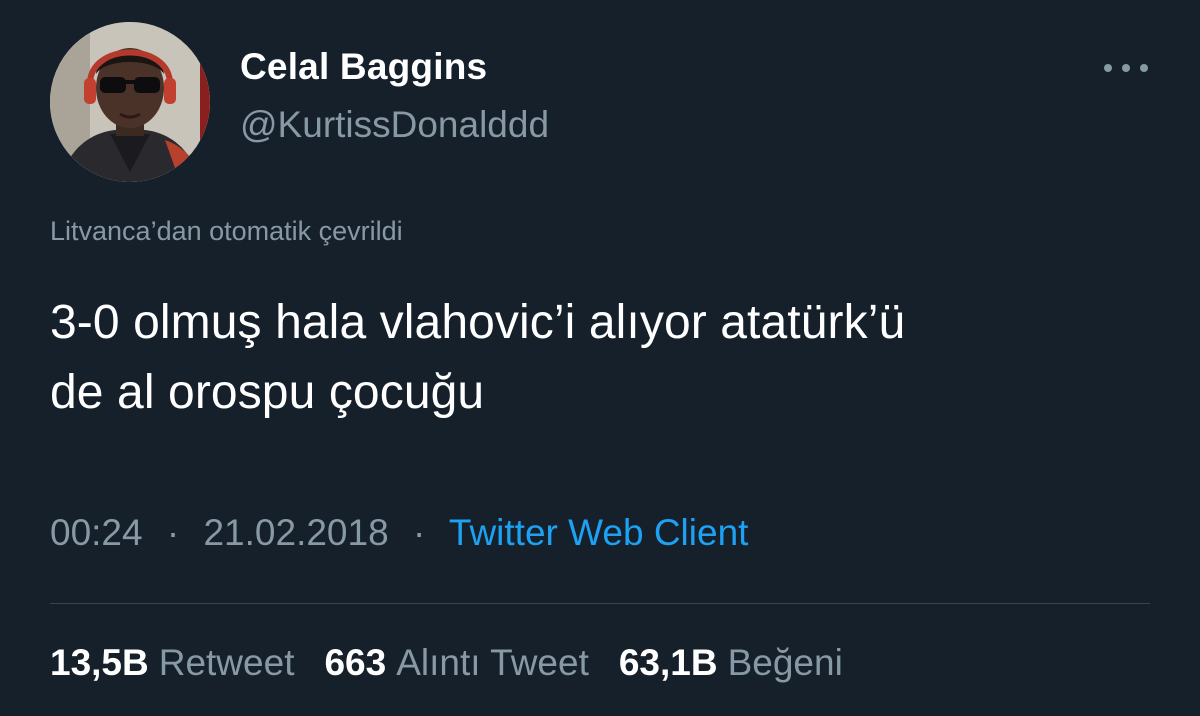  Describe the element at coordinates (785, 662) in the screenshot. I see `stat-label: Beğeni` at that location.